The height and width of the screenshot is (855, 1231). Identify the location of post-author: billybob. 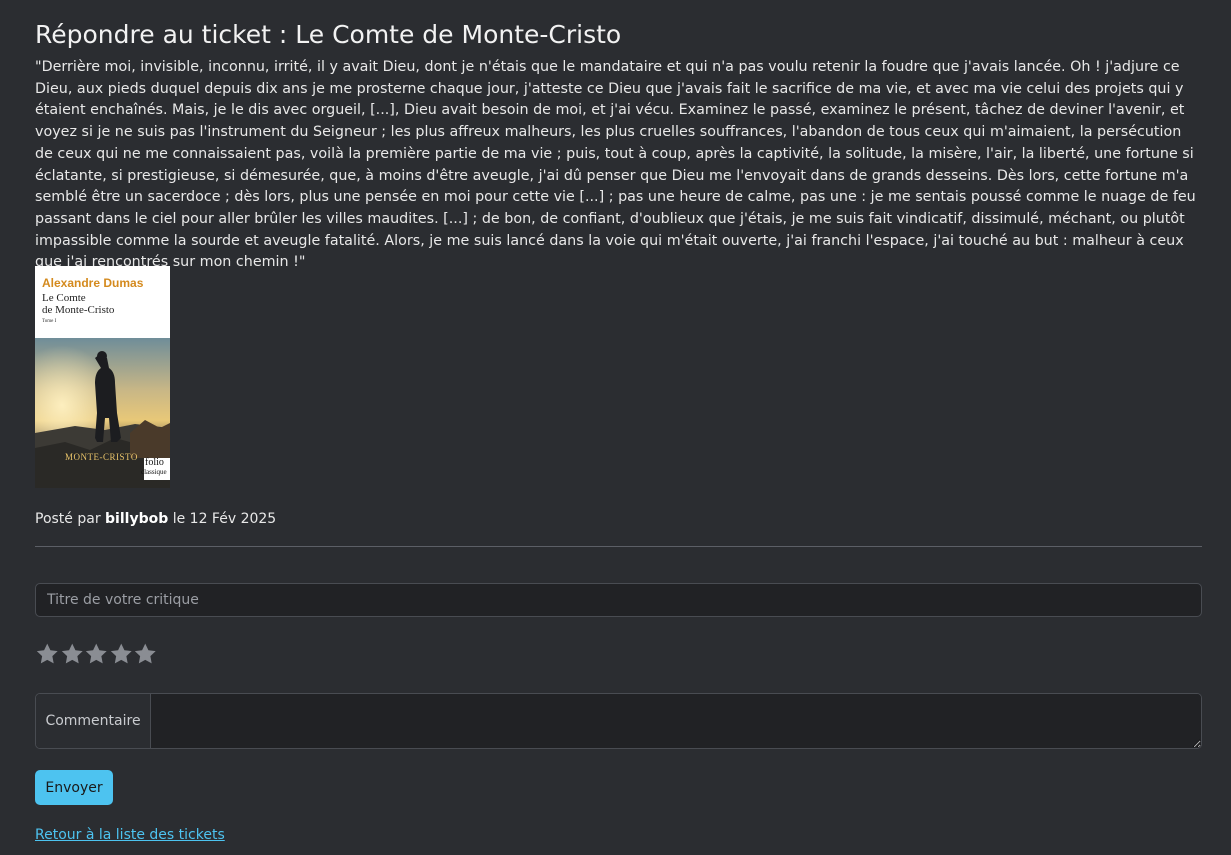
(137, 519).